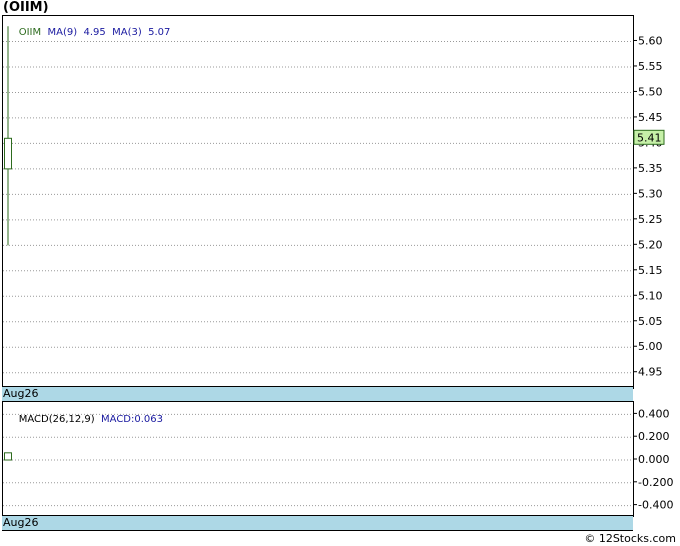  What do you see at coordinates (650, 91) in the screenshot?
I see `y-tick-label: 5.50` at bounding box center [650, 91].